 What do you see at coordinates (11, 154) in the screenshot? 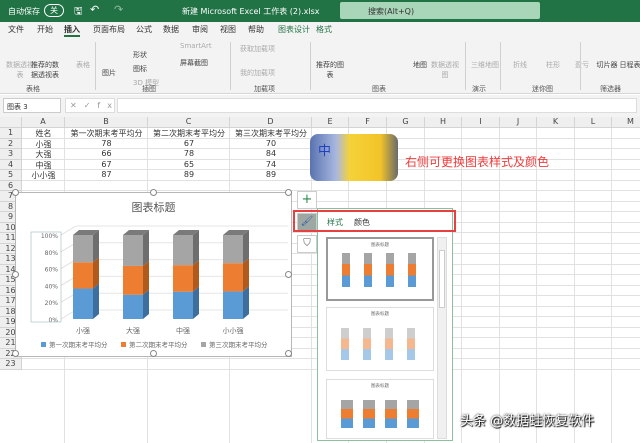
I see `row-header-3: 3` at bounding box center [11, 154].